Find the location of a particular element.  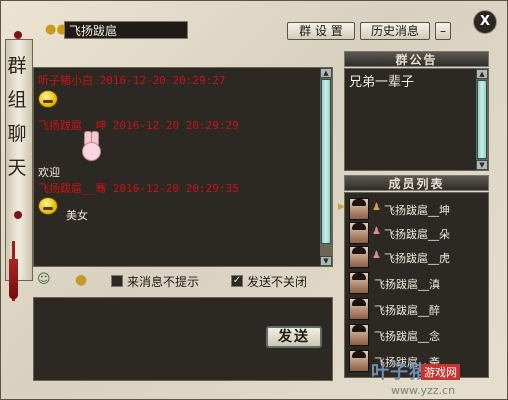

message-header: 飞扬跋扈__骞 2016-12-20 20:29:35 is located at coordinates (138, 188).